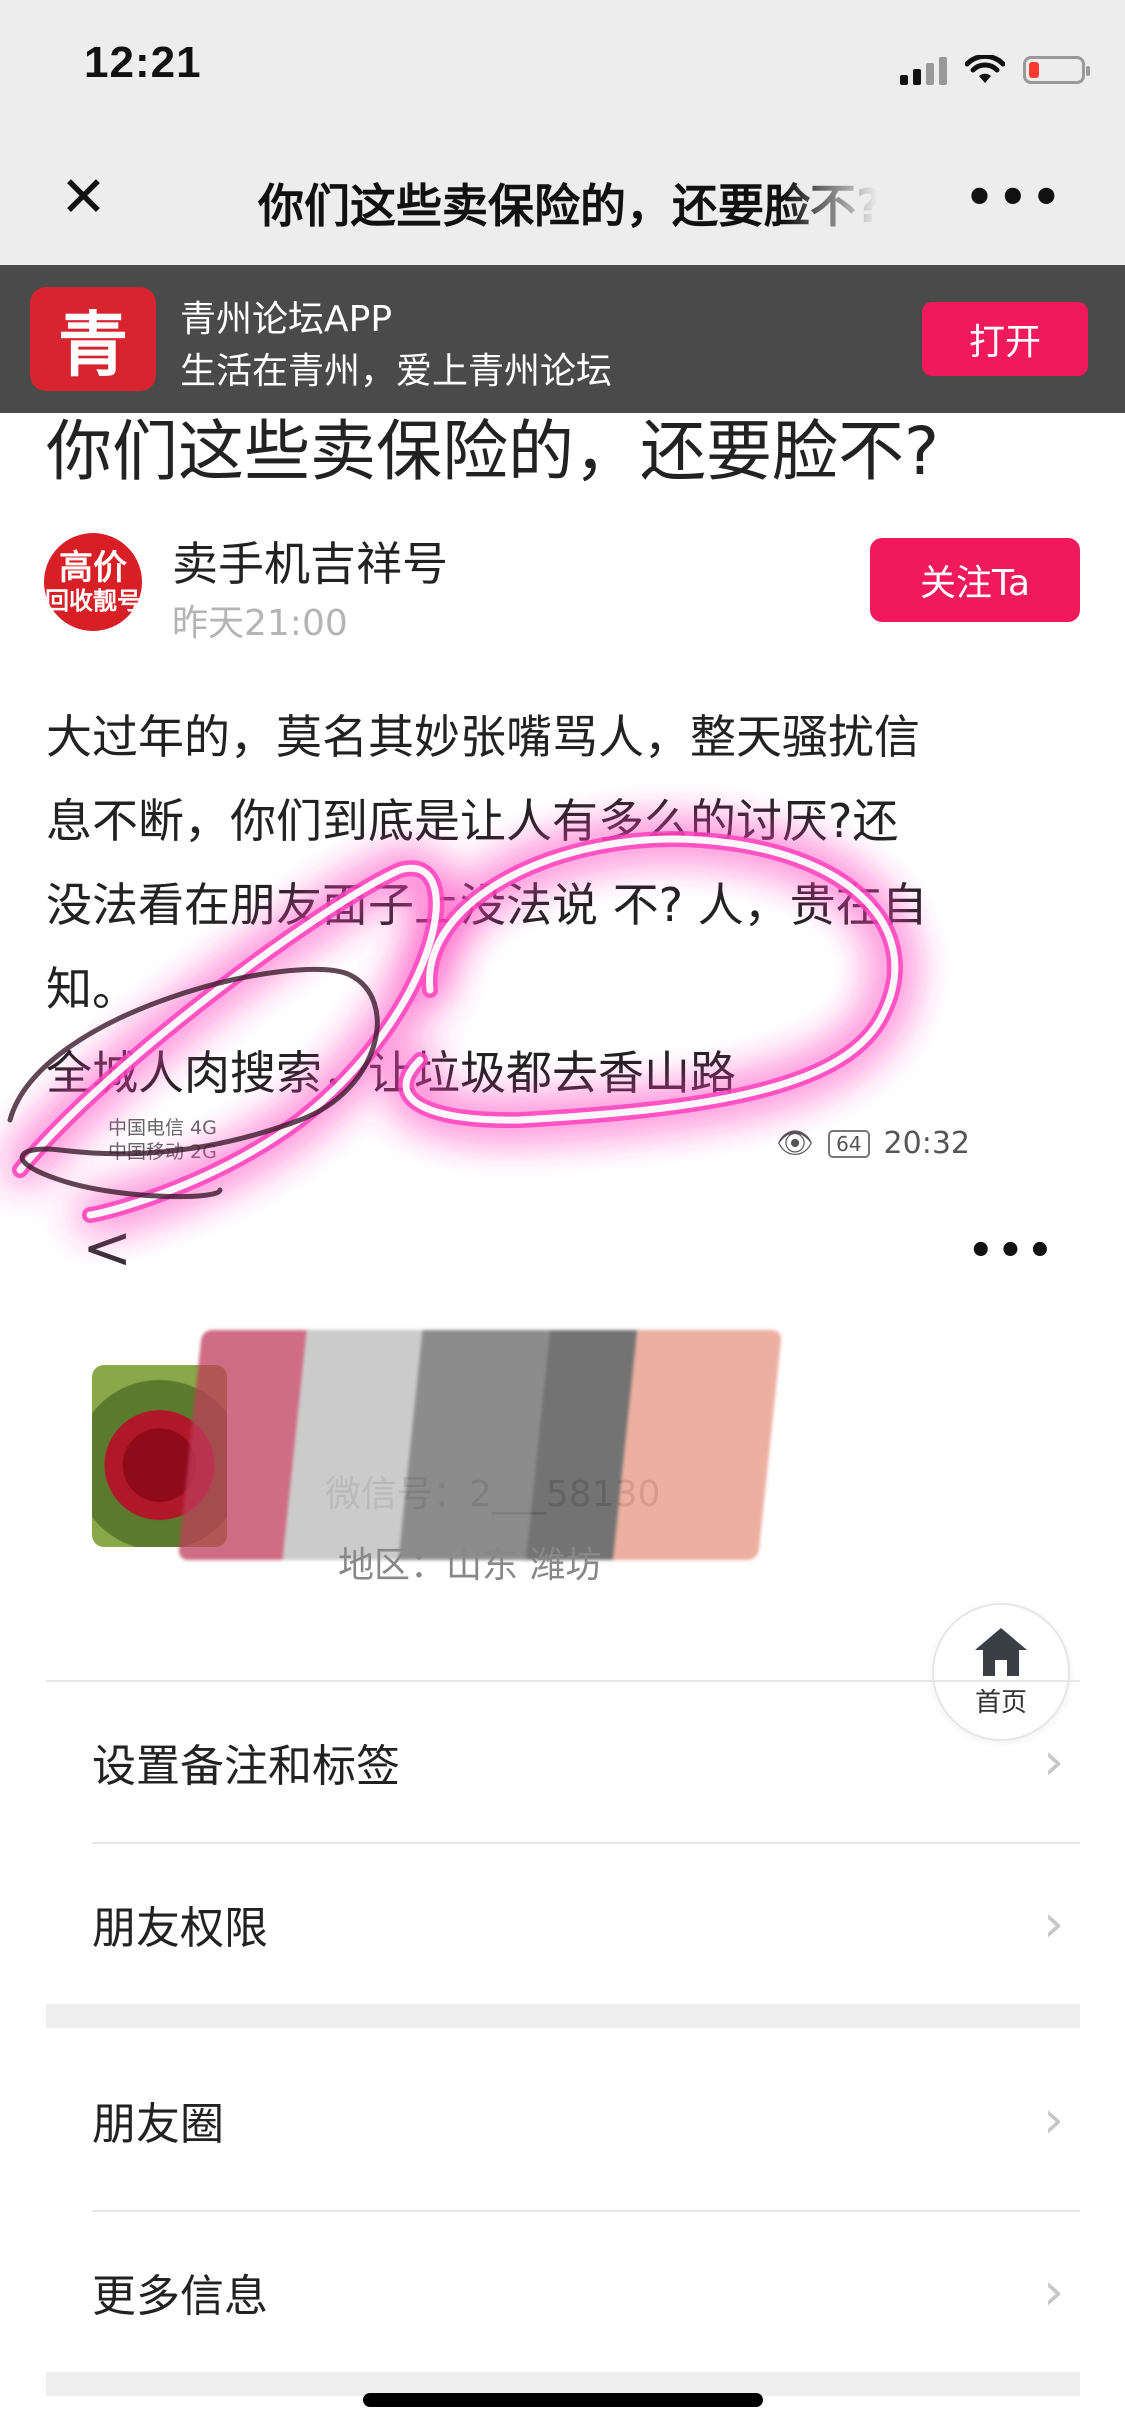 This screenshot has height=2436, width=1125. I want to click on region: 地区：山东 潍坊, so click(470, 1565).